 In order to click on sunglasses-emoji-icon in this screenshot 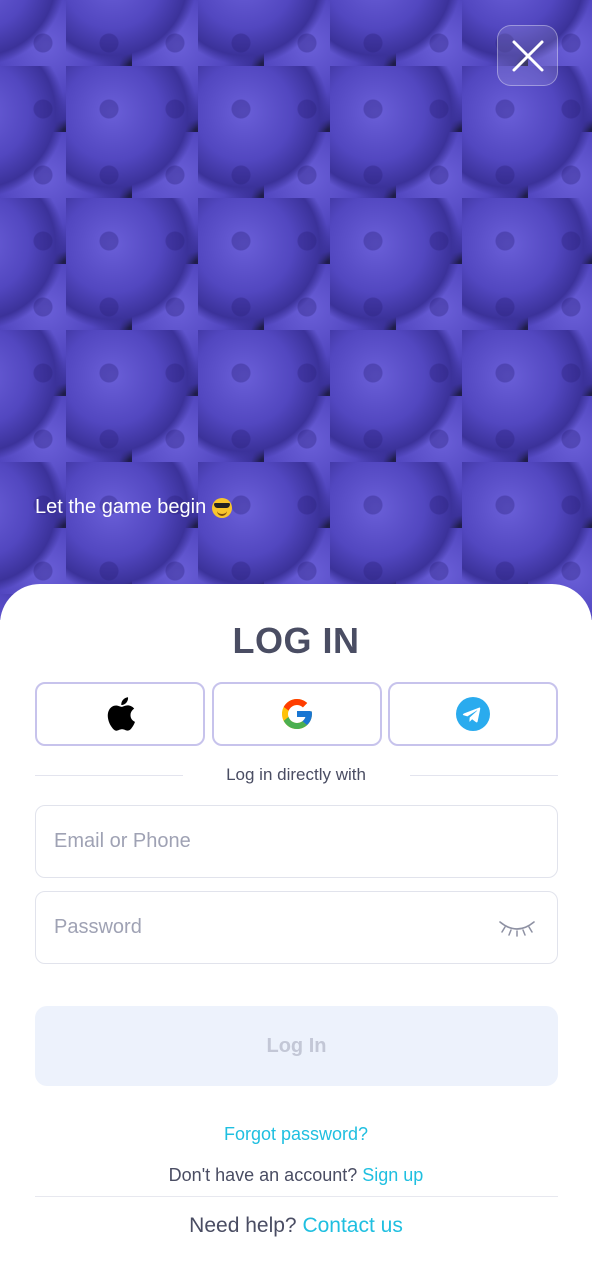, I will do `click(222, 507)`.